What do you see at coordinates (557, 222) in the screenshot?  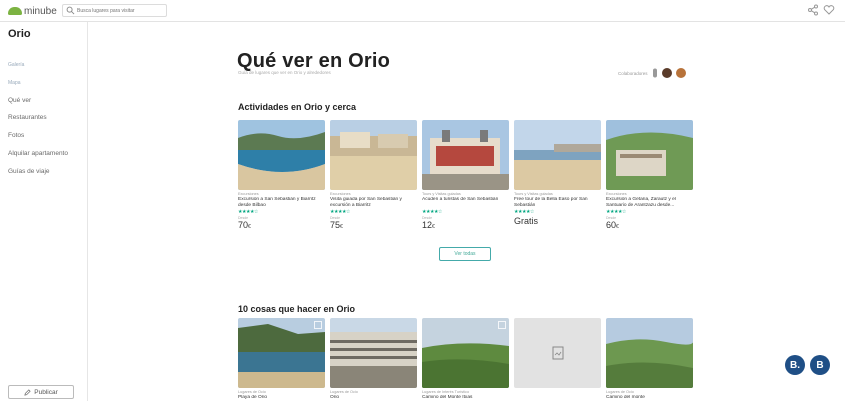 I see `activity-price: Gratis` at bounding box center [557, 222].